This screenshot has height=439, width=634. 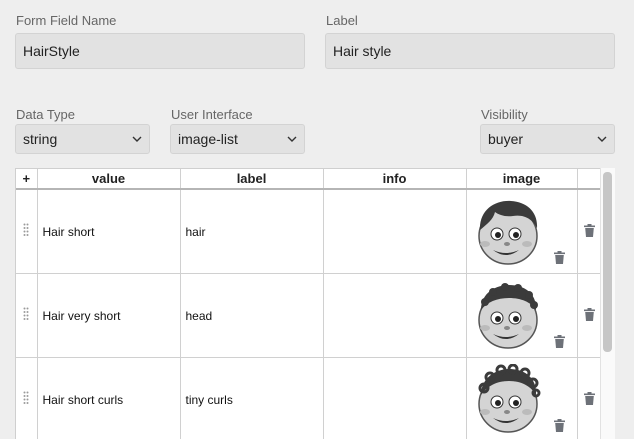 I want to click on row-value-cell: Hair short, so click(x=109, y=231).